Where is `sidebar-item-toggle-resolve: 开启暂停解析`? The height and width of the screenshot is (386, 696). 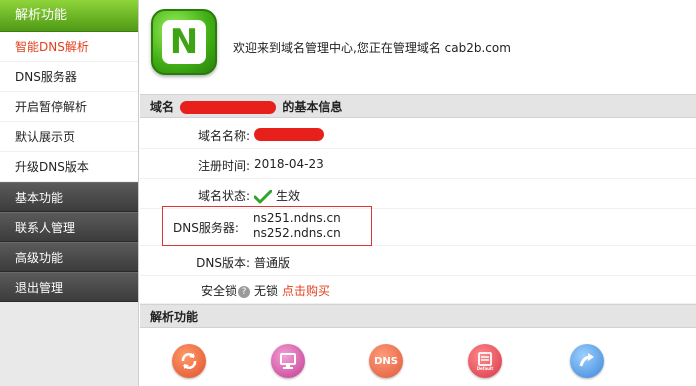 sidebar-item-toggle-resolve: 开启暂停解析 is located at coordinates (69, 107).